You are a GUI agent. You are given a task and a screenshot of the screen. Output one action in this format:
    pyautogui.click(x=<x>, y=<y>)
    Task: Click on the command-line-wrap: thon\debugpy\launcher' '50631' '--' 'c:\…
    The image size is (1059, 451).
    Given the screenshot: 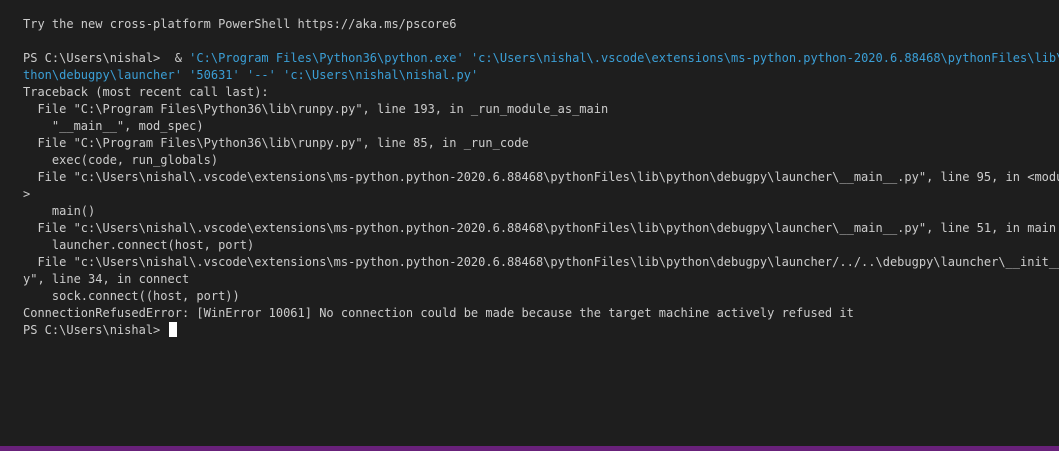 What is the action you would take?
    pyautogui.click(x=541, y=75)
    